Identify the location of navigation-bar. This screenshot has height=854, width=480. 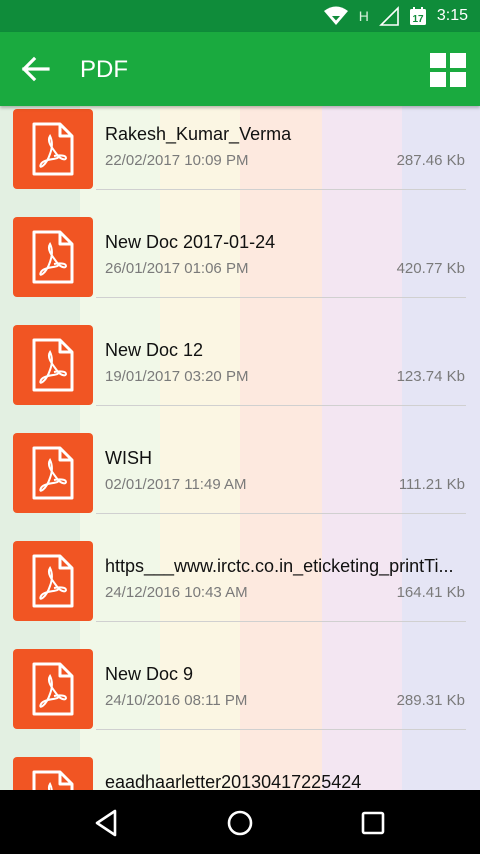
(240, 822).